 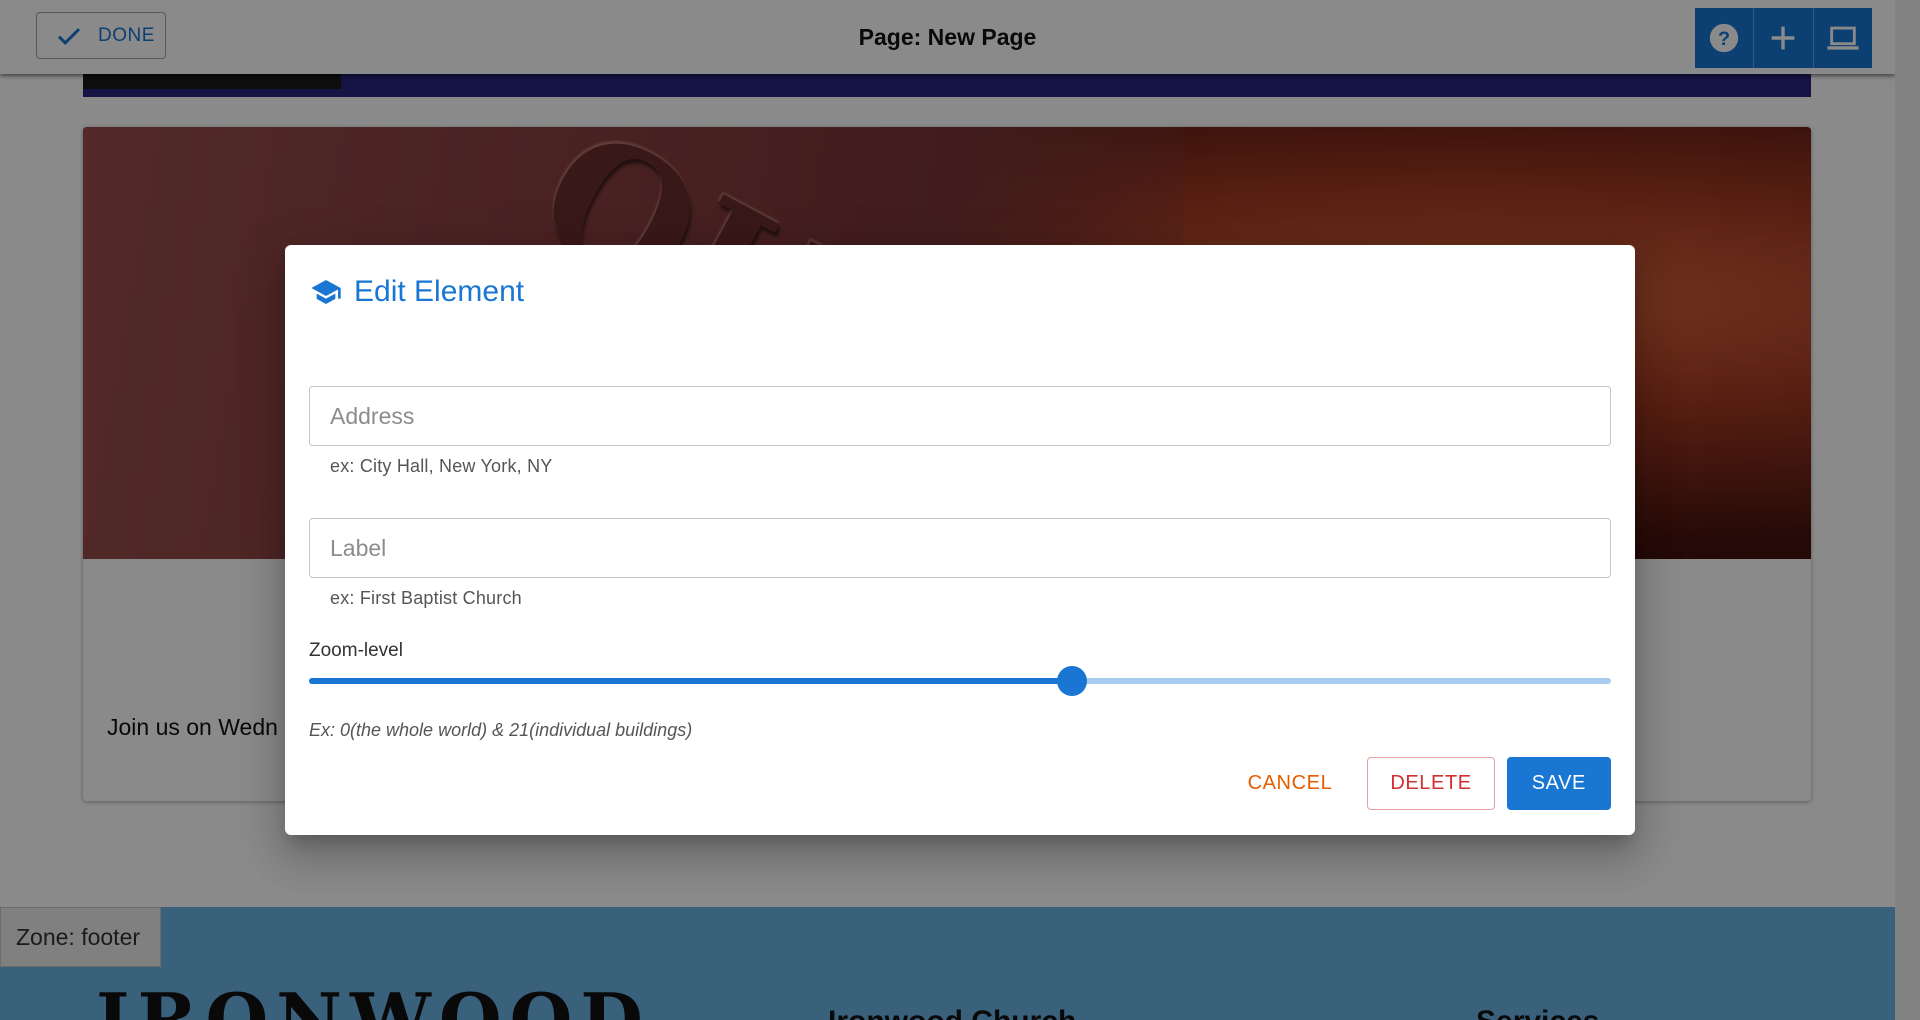 What do you see at coordinates (426, 598) in the screenshot?
I see `label-helper-text: ex: First Baptist Church` at bounding box center [426, 598].